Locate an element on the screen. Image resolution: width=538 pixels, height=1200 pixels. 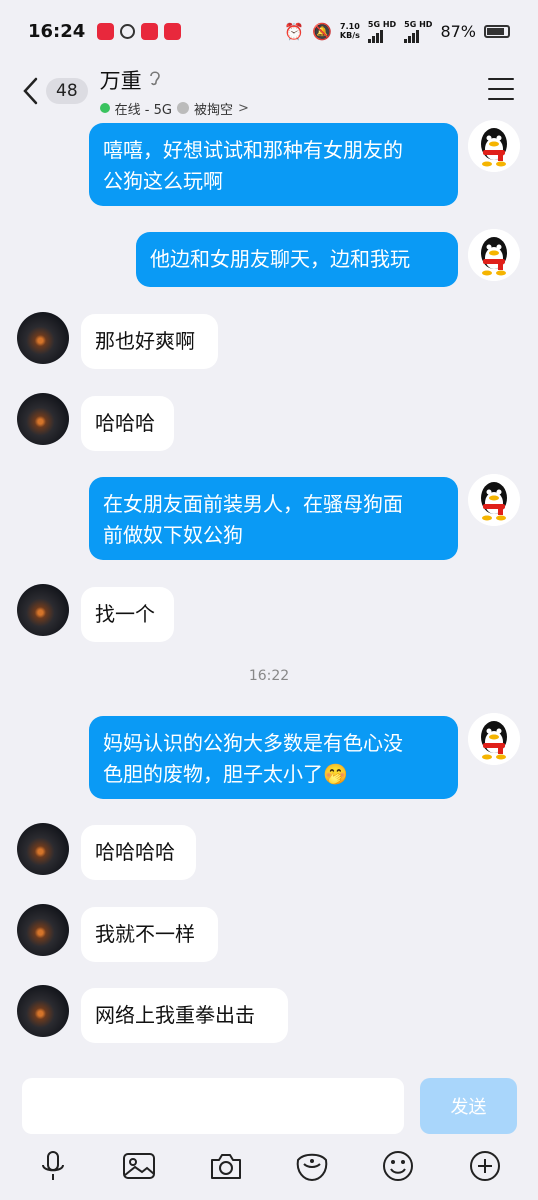
menu-button is located at coordinates (501, 89).